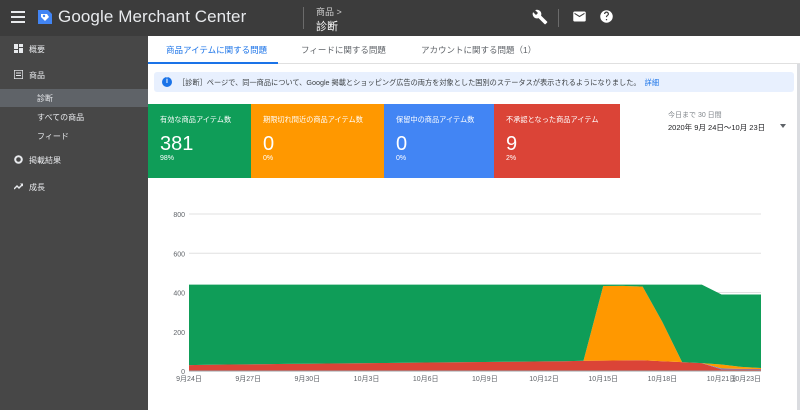 The image size is (800, 410). Describe the element at coordinates (329, 11) in the screenshot. I see `breadcrumb-parent: 商品 >` at that location.